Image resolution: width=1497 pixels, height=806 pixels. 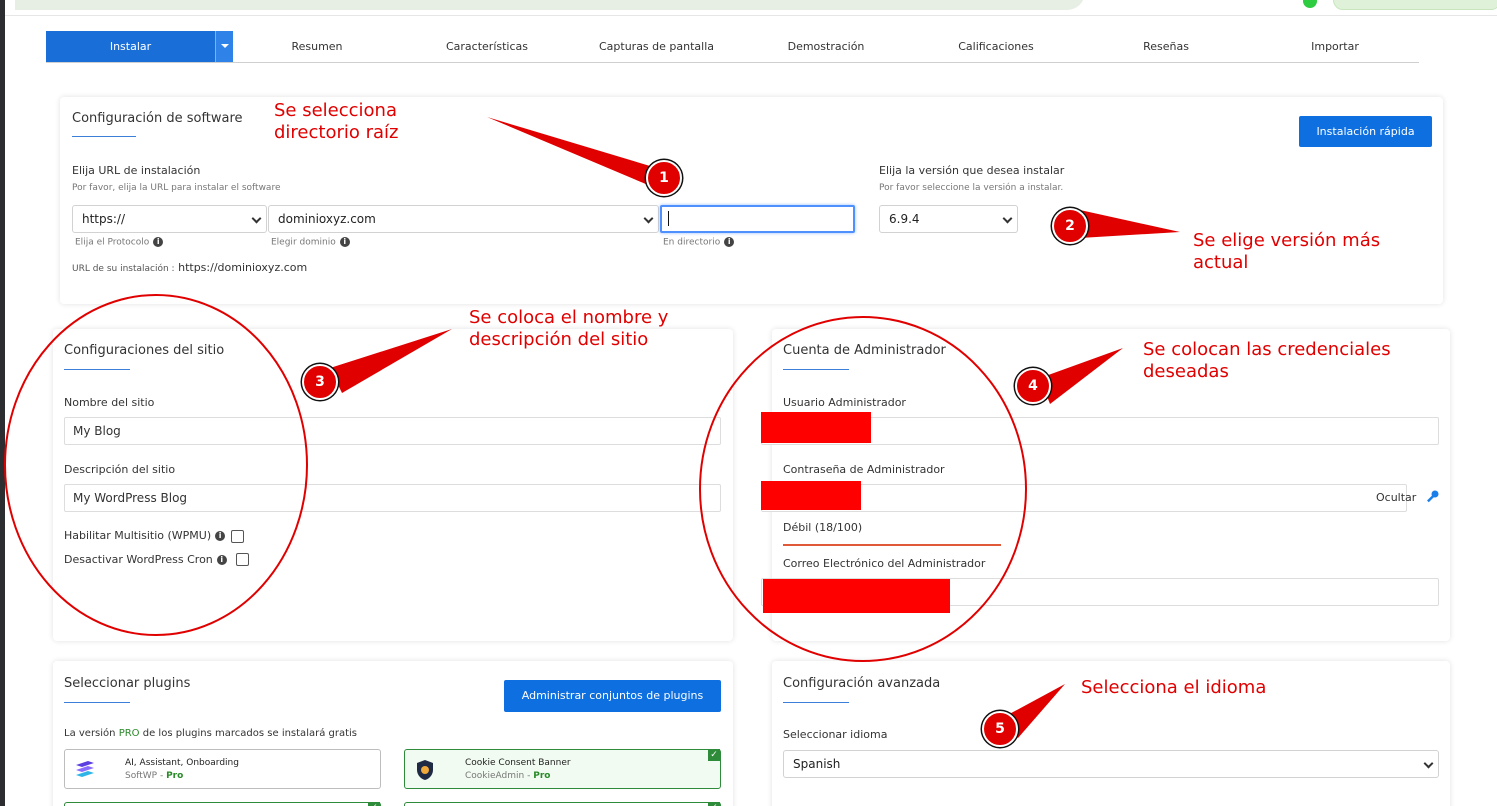 What do you see at coordinates (948, 219) in the screenshot?
I see `version-select: 6.9.4` at bounding box center [948, 219].